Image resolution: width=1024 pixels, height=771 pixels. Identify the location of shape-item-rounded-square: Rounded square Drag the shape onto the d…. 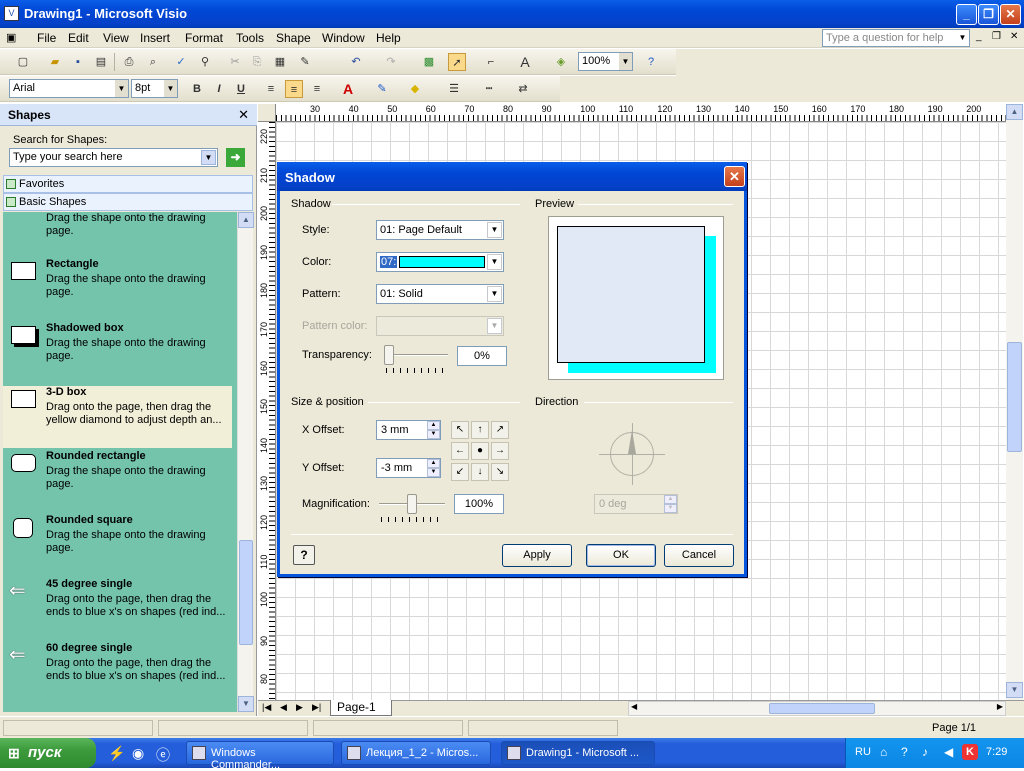
(117, 545).